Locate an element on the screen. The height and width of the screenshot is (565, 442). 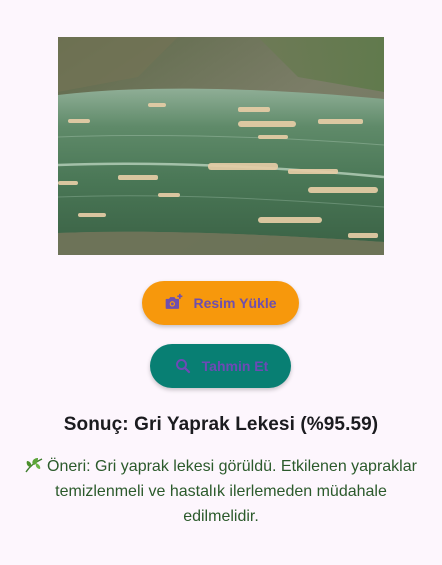
search-icon is located at coordinates (183, 366).